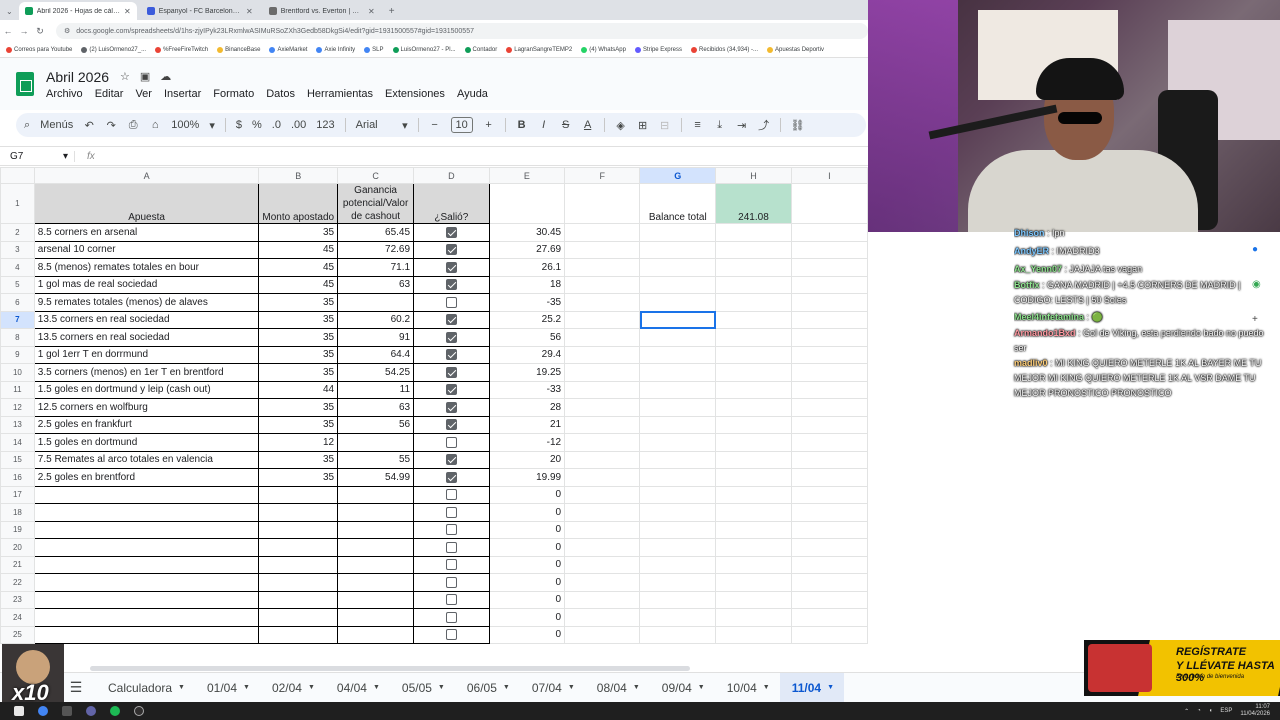 The width and height of the screenshot is (1280, 720). I want to click on cell-monto, so click(298, 547).